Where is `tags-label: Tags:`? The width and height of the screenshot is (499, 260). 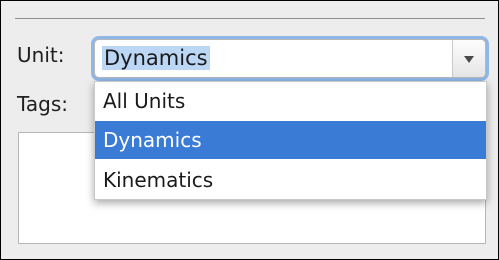
tags-label: Tags: is located at coordinates (43, 104).